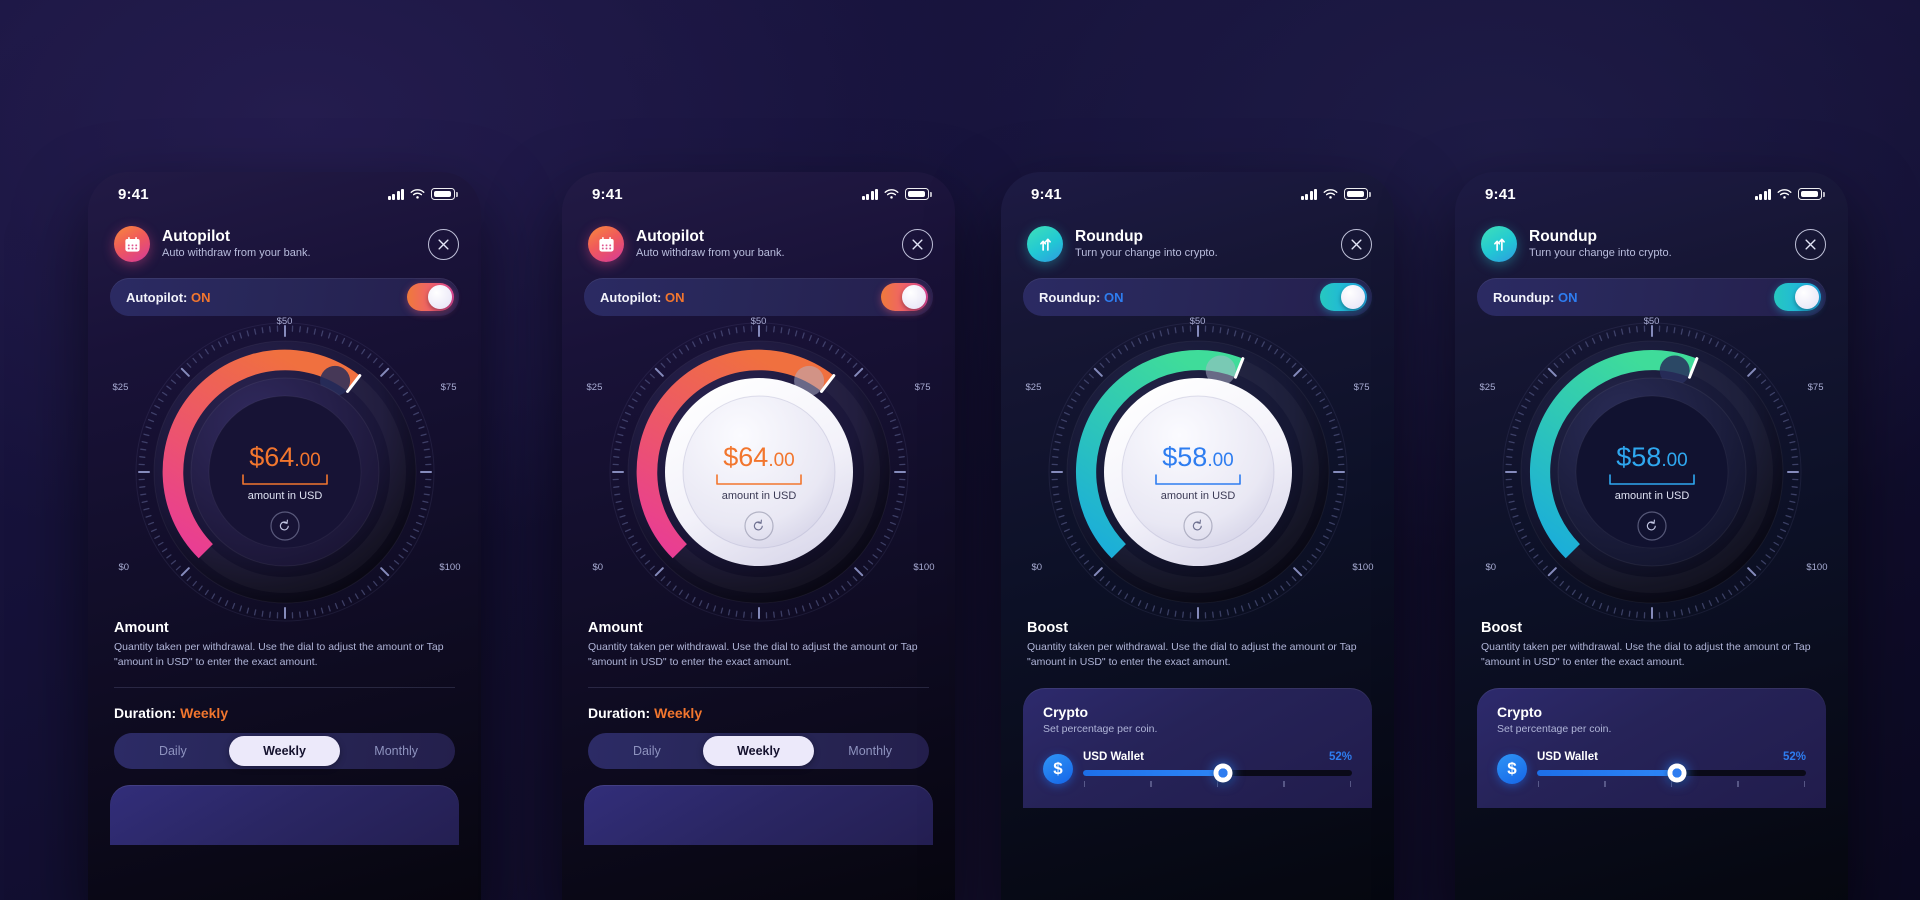  Describe the element at coordinates (133, 194) in the screenshot. I see `status-bar-time: 9:41` at that location.